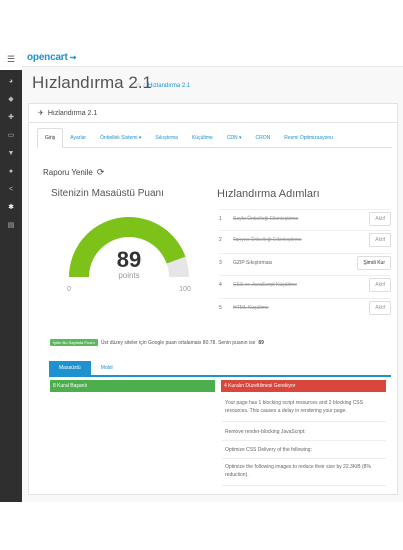 The height and width of the screenshot is (550, 403). I want to click on breadcrumb-link: Hızlandırma 2.1, so click(169, 86).